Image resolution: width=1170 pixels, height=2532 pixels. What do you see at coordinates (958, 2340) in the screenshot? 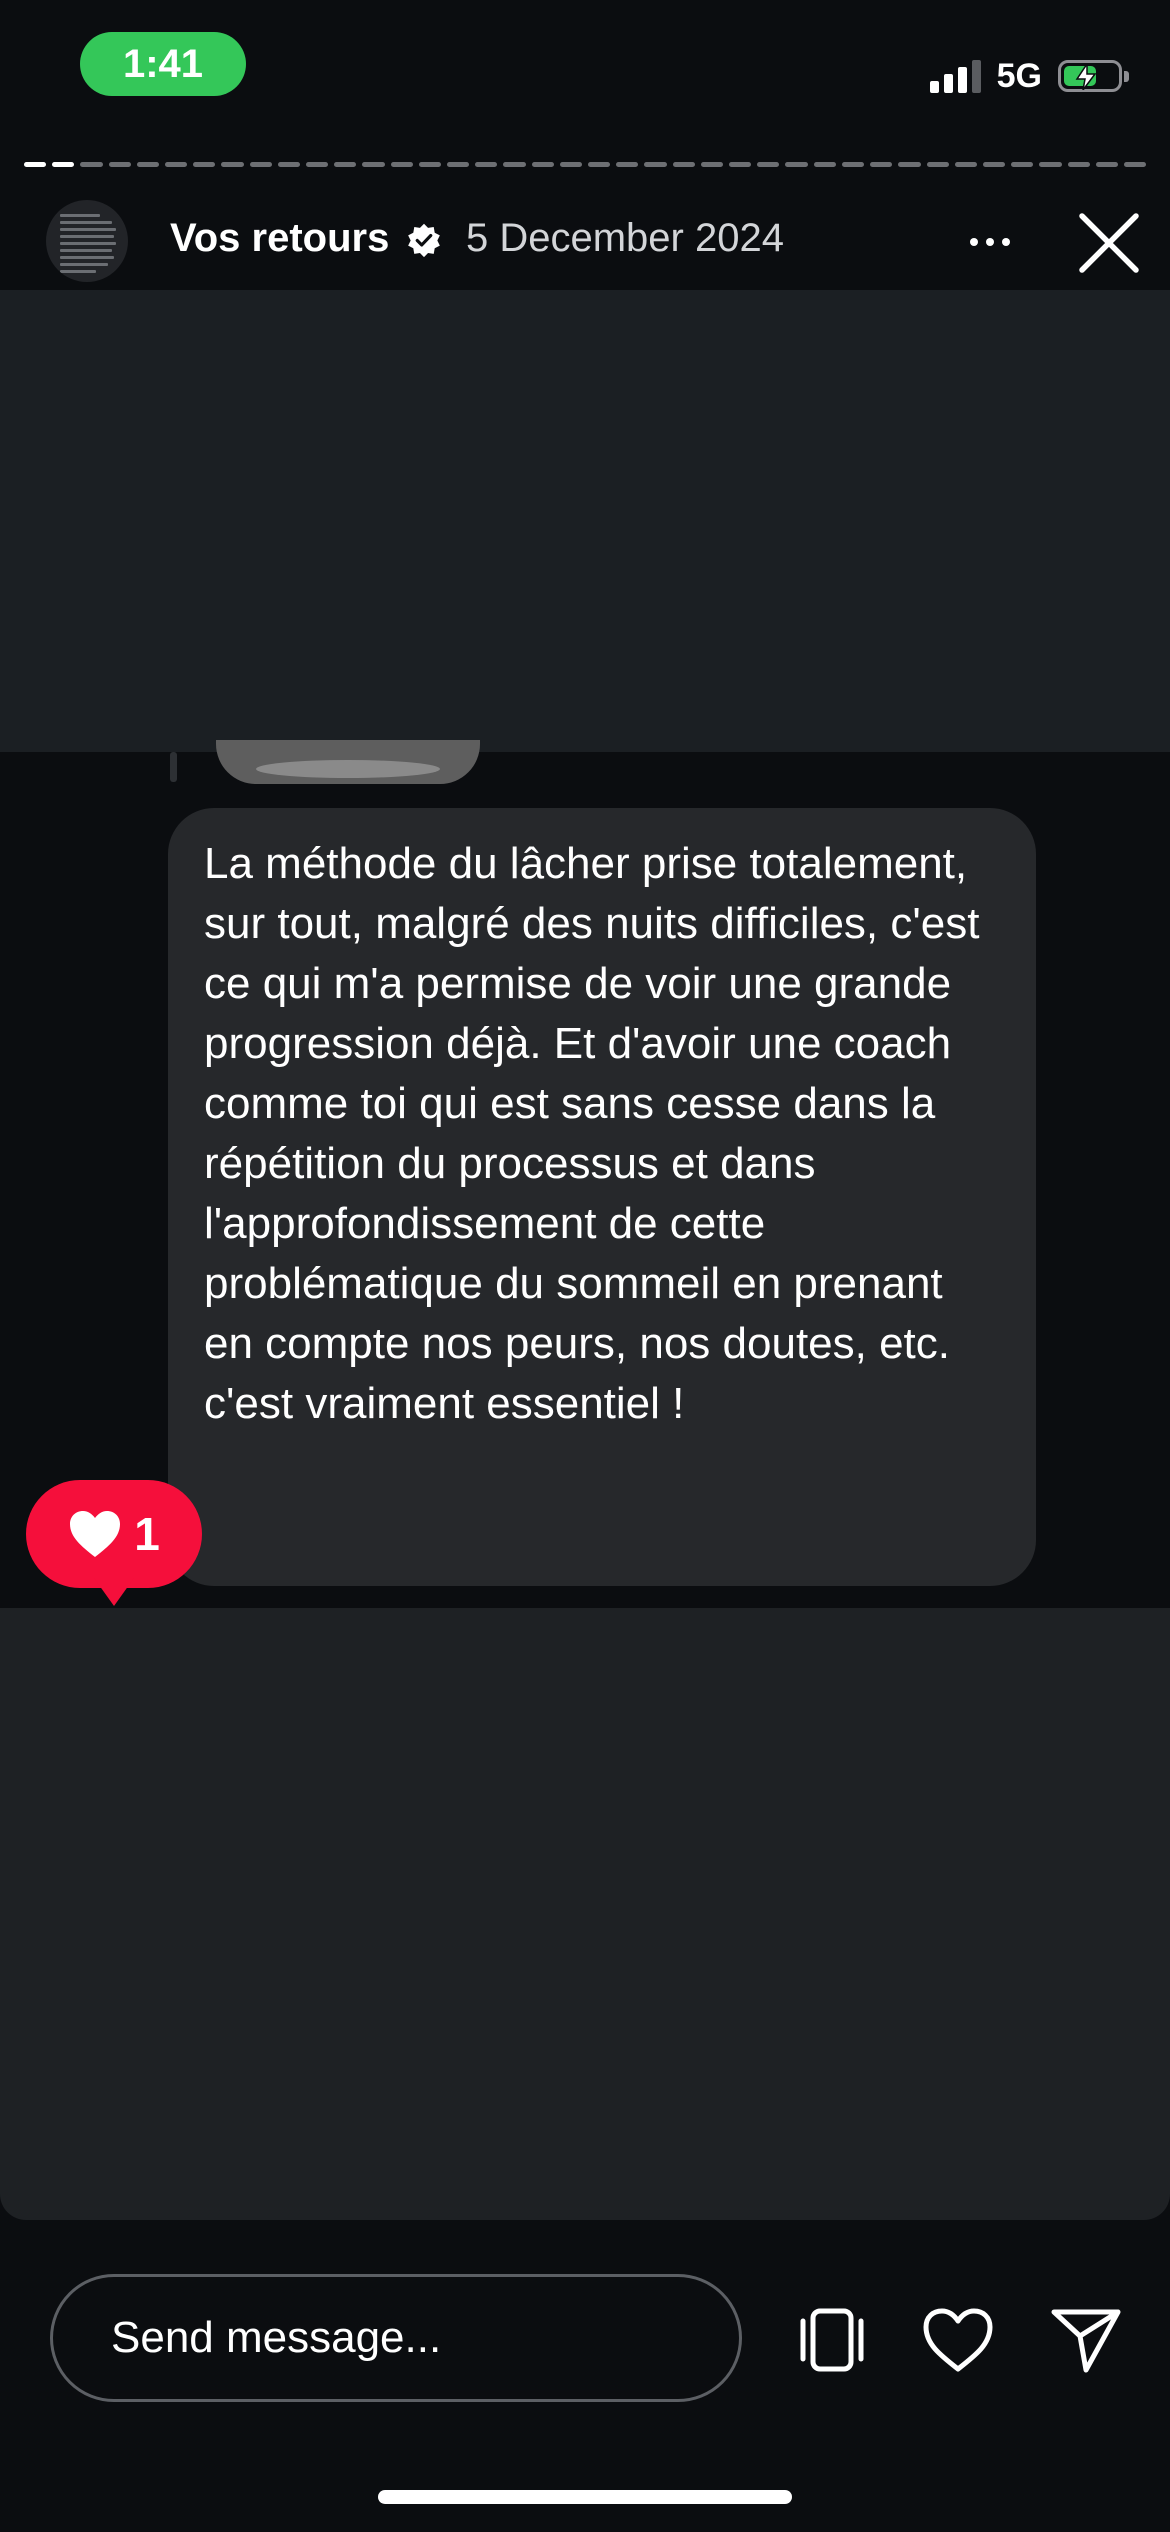
I see `like-icon` at bounding box center [958, 2340].